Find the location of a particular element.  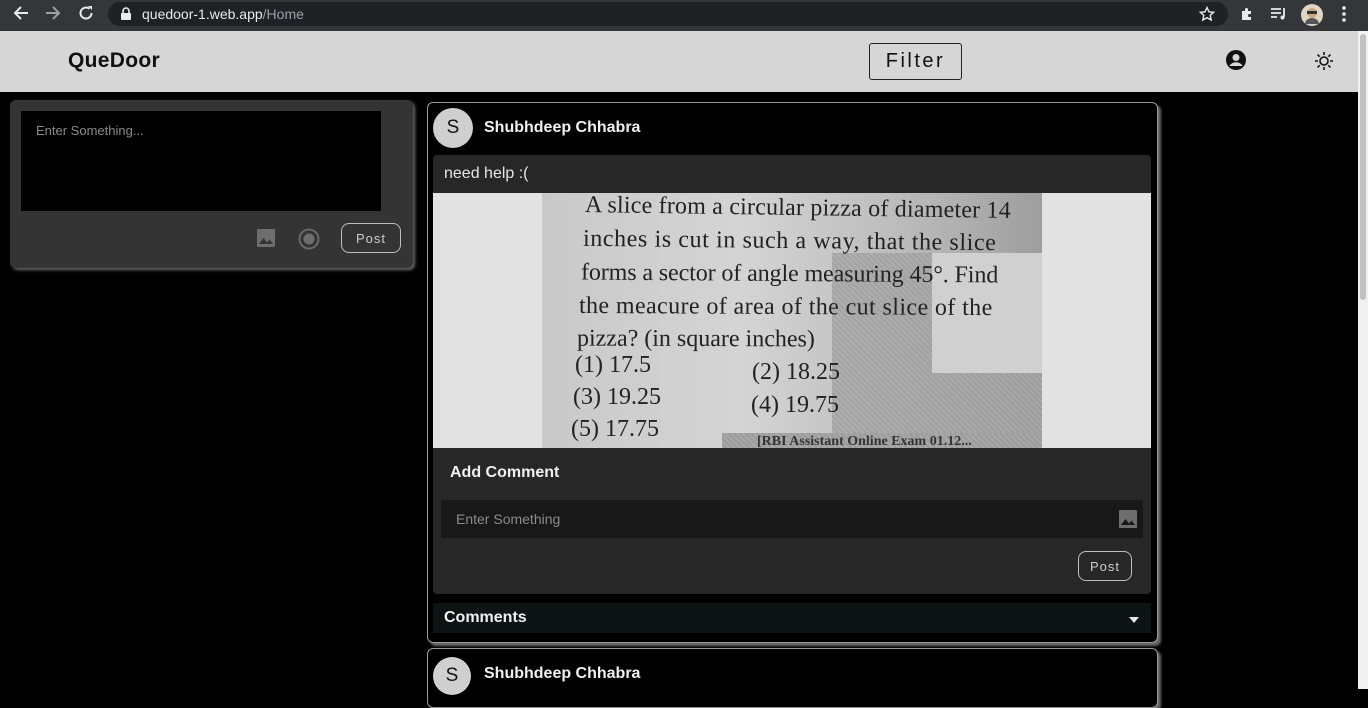

bookmark-star-icon is located at coordinates (1207, 16).